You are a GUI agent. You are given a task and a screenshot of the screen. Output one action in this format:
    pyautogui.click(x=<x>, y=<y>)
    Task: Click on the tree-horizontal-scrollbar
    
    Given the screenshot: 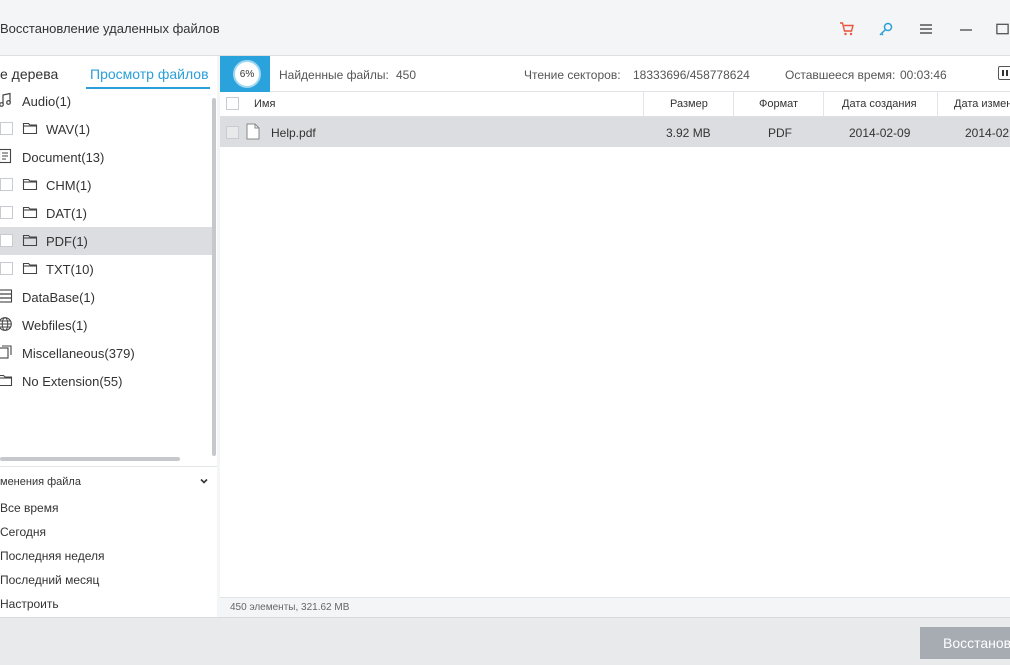 What is the action you would take?
    pyautogui.click(x=90, y=459)
    